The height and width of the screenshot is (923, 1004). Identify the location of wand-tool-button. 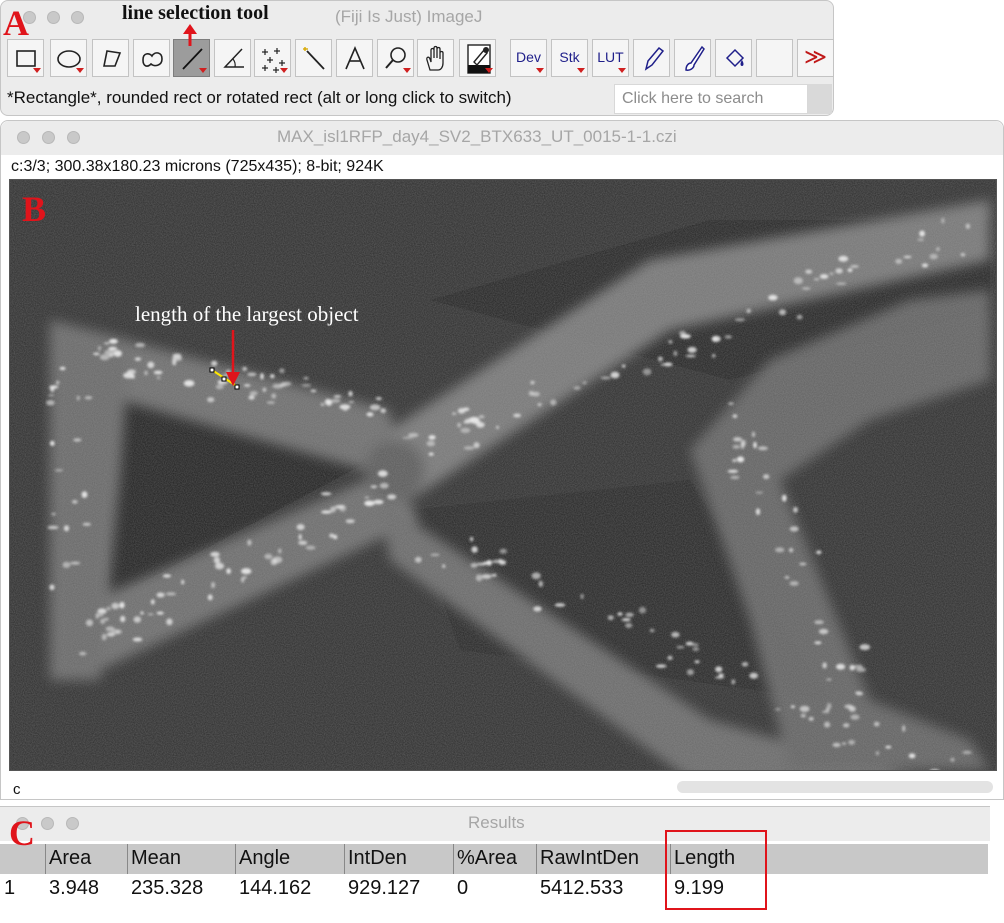
(313, 58).